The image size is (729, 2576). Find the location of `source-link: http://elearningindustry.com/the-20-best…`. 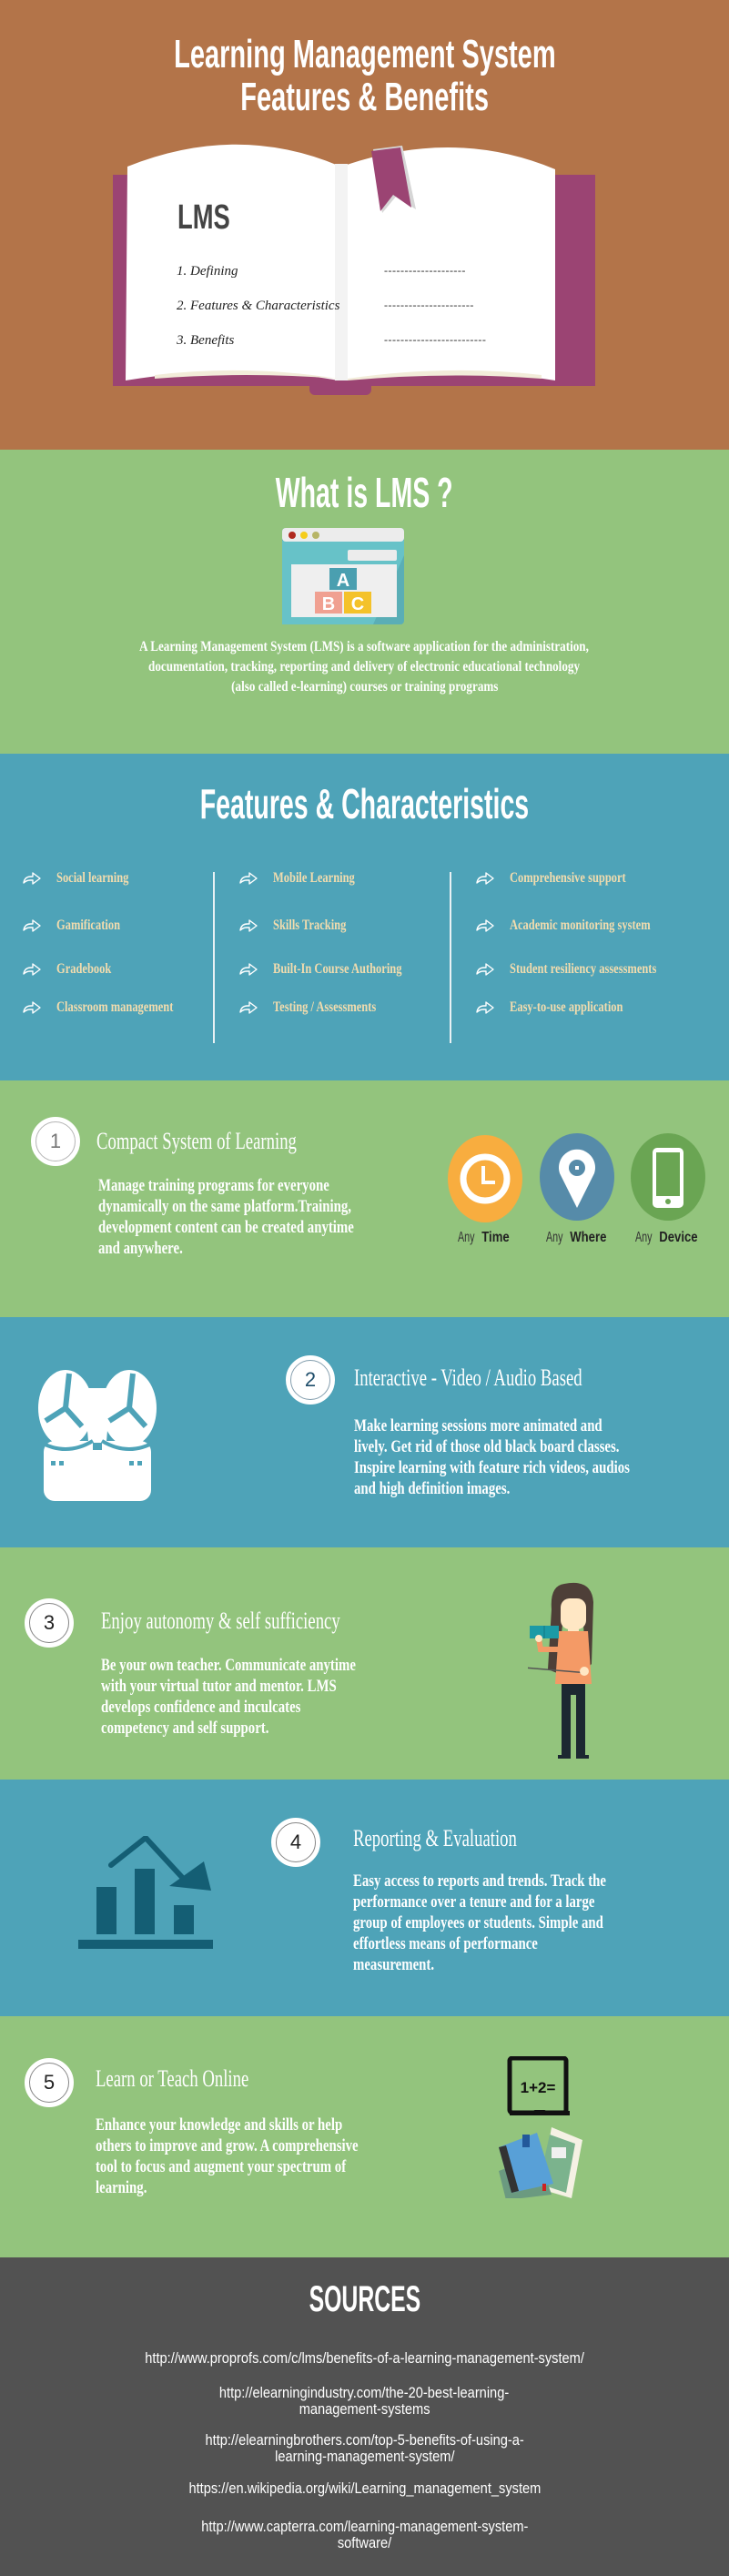

source-link: http://elearningindustry.com/the-20-best… is located at coordinates (364, 2401).